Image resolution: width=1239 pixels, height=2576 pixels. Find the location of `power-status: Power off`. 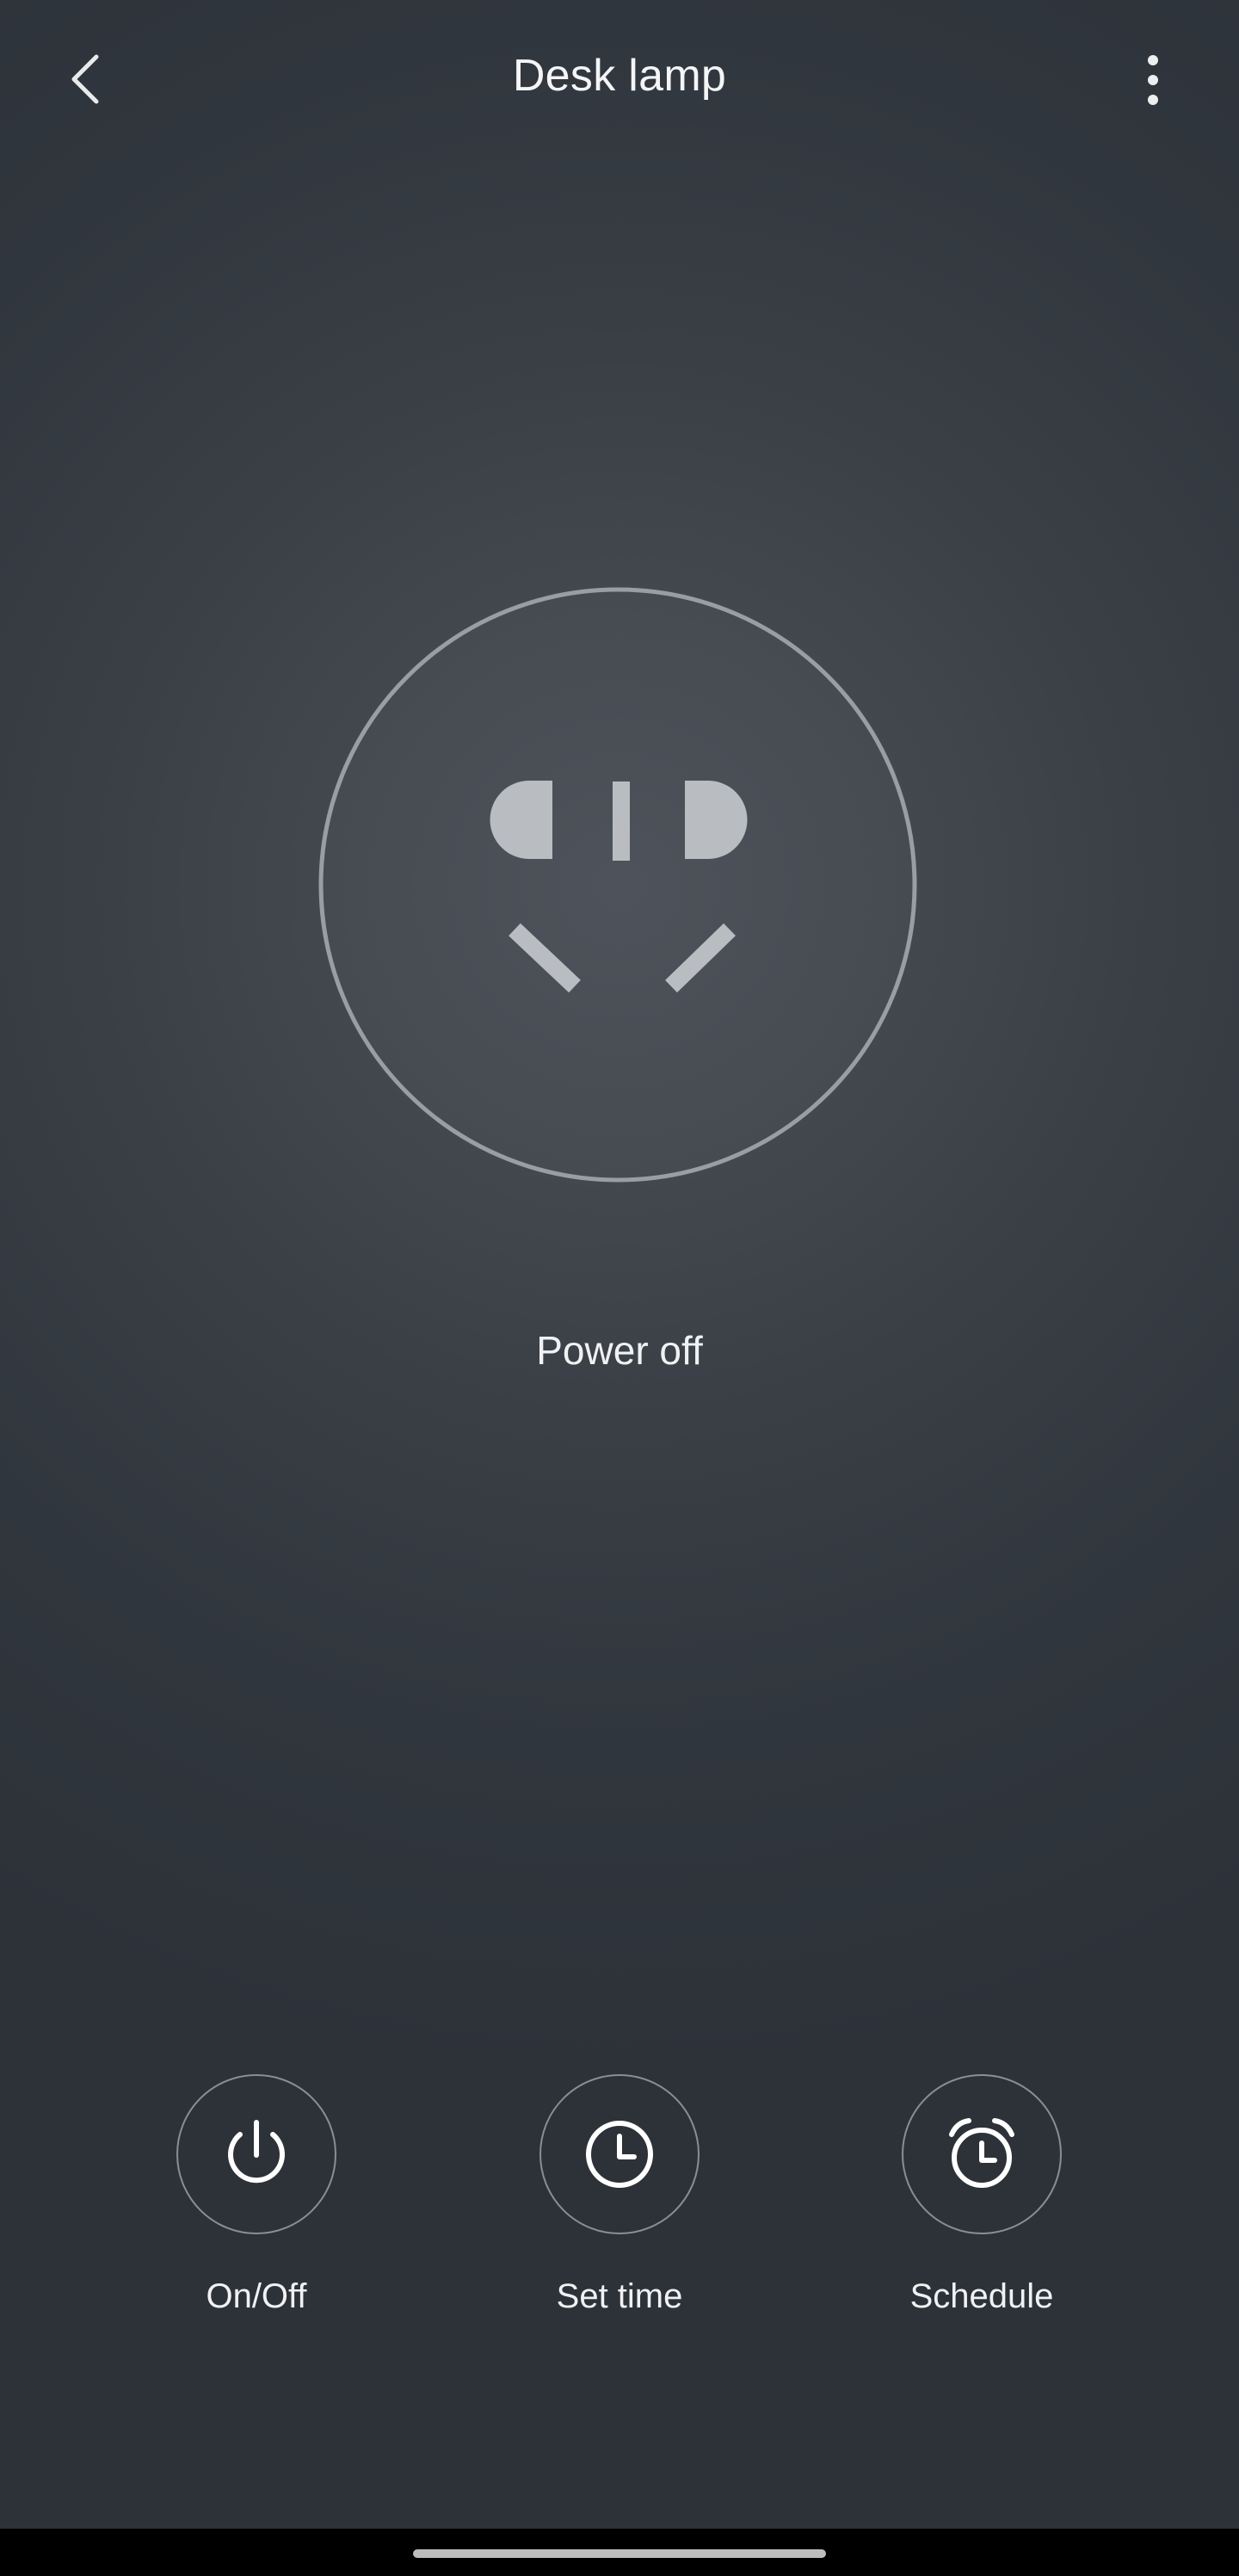

power-status: Power off is located at coordinates (619, 1350).